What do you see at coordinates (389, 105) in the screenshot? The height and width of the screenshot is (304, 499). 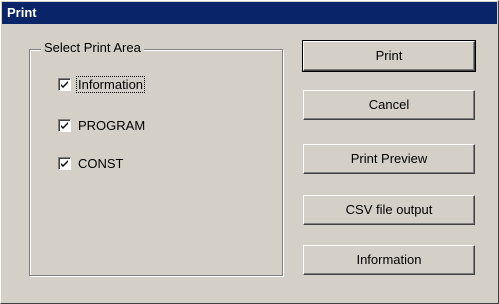 I see `cancel-button: Cancel` at bounding box center [389, 105].